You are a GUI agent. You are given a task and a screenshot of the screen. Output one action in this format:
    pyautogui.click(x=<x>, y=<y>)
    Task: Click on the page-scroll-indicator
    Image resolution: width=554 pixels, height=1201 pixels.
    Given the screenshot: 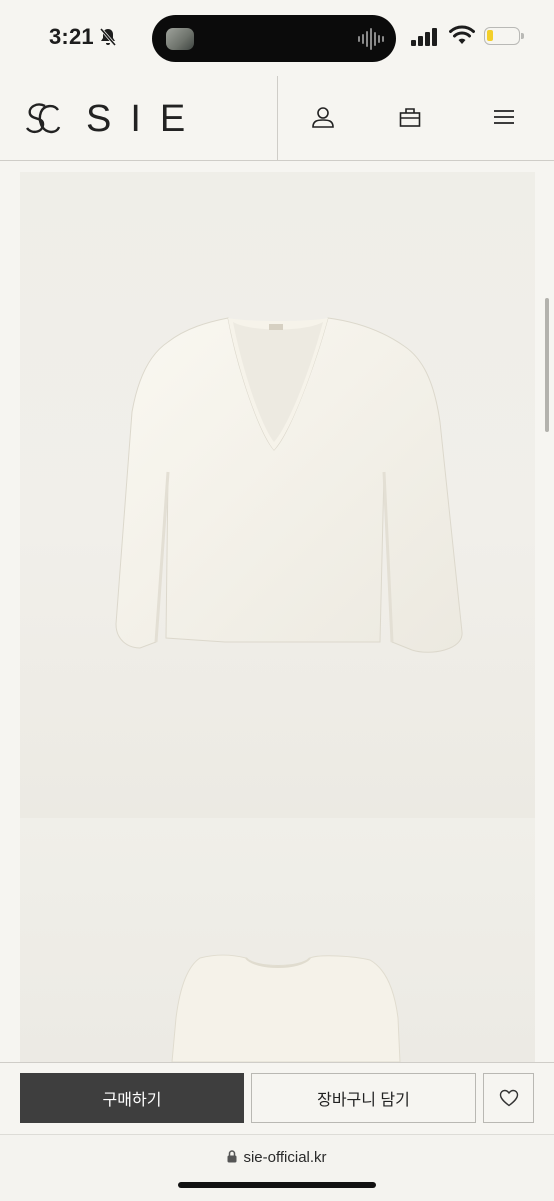 What is the action you would take?
    pyautogui.click(x=547, y=365)
    